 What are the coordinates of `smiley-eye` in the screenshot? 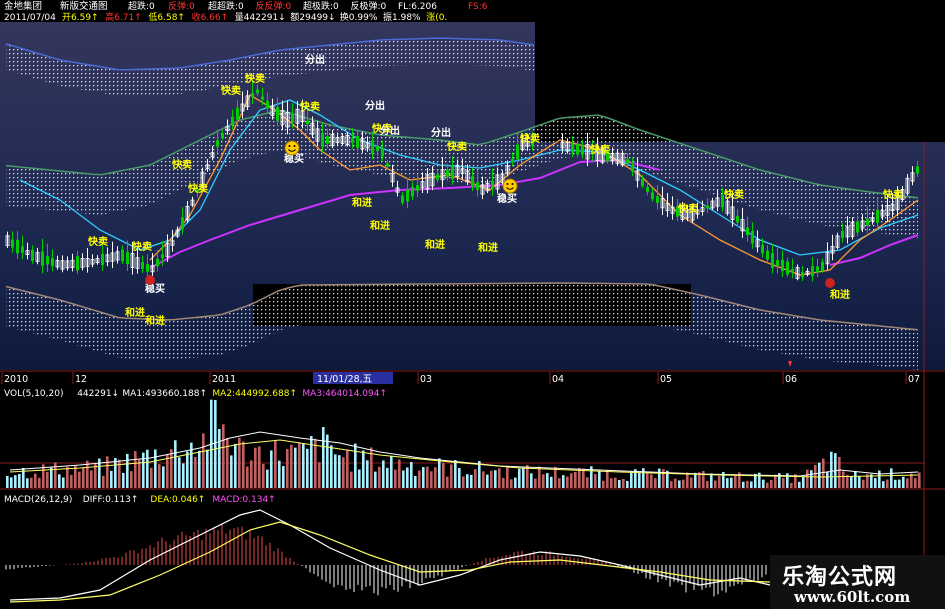 It's located at (294, 146).